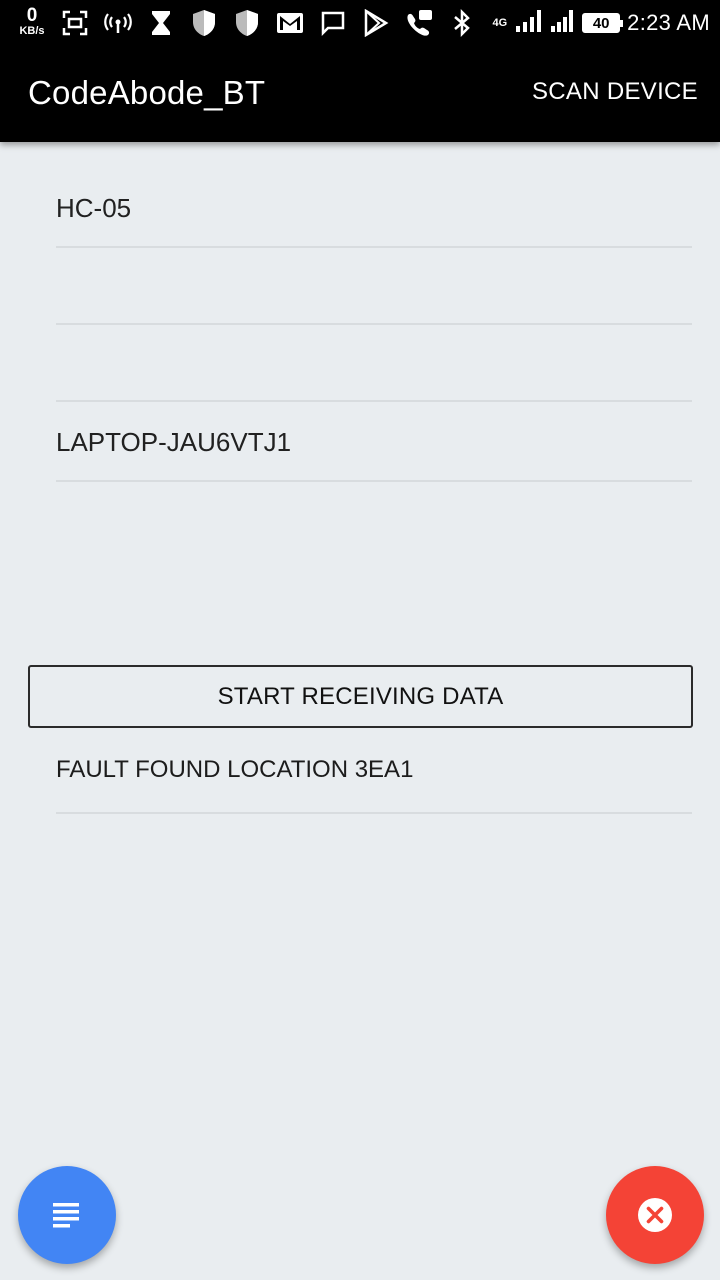 The width and height of the screenshot is (720, 1280). I want to click on close-icon, so click(655, 1215).